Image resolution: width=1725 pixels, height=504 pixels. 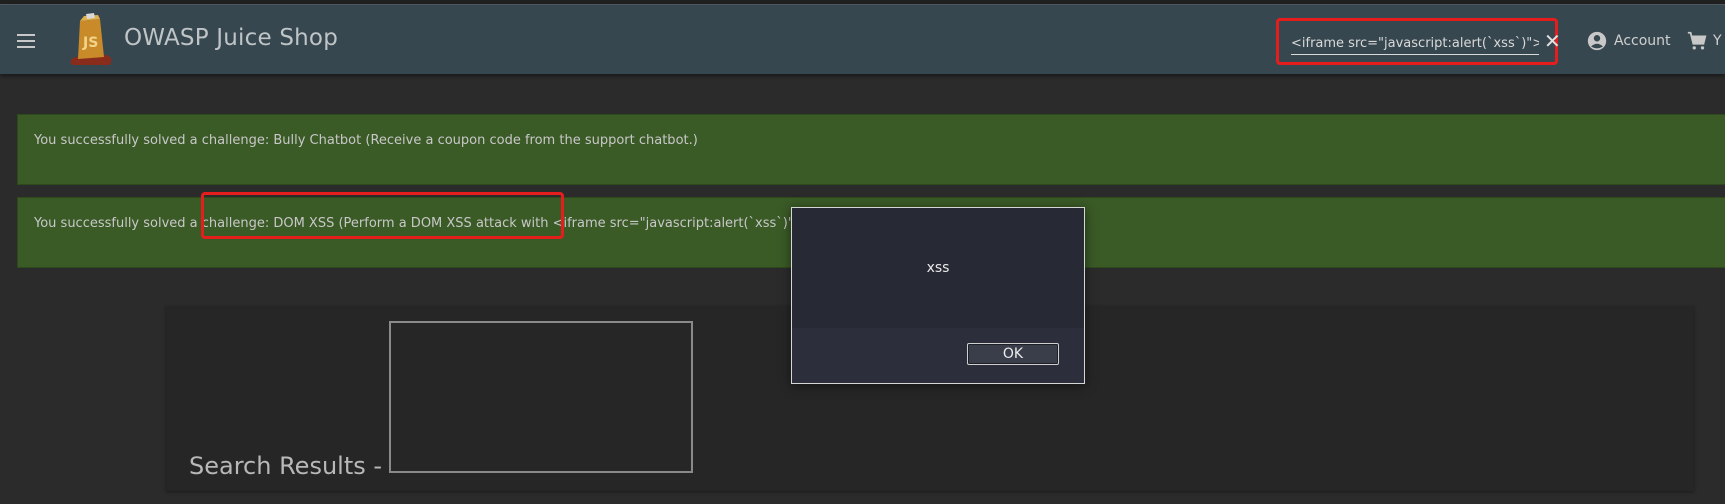 What do you see at coordinates (1597, 41) in the screenshot?
I see `account-circle-icon` at bounding box center [1597, 41].